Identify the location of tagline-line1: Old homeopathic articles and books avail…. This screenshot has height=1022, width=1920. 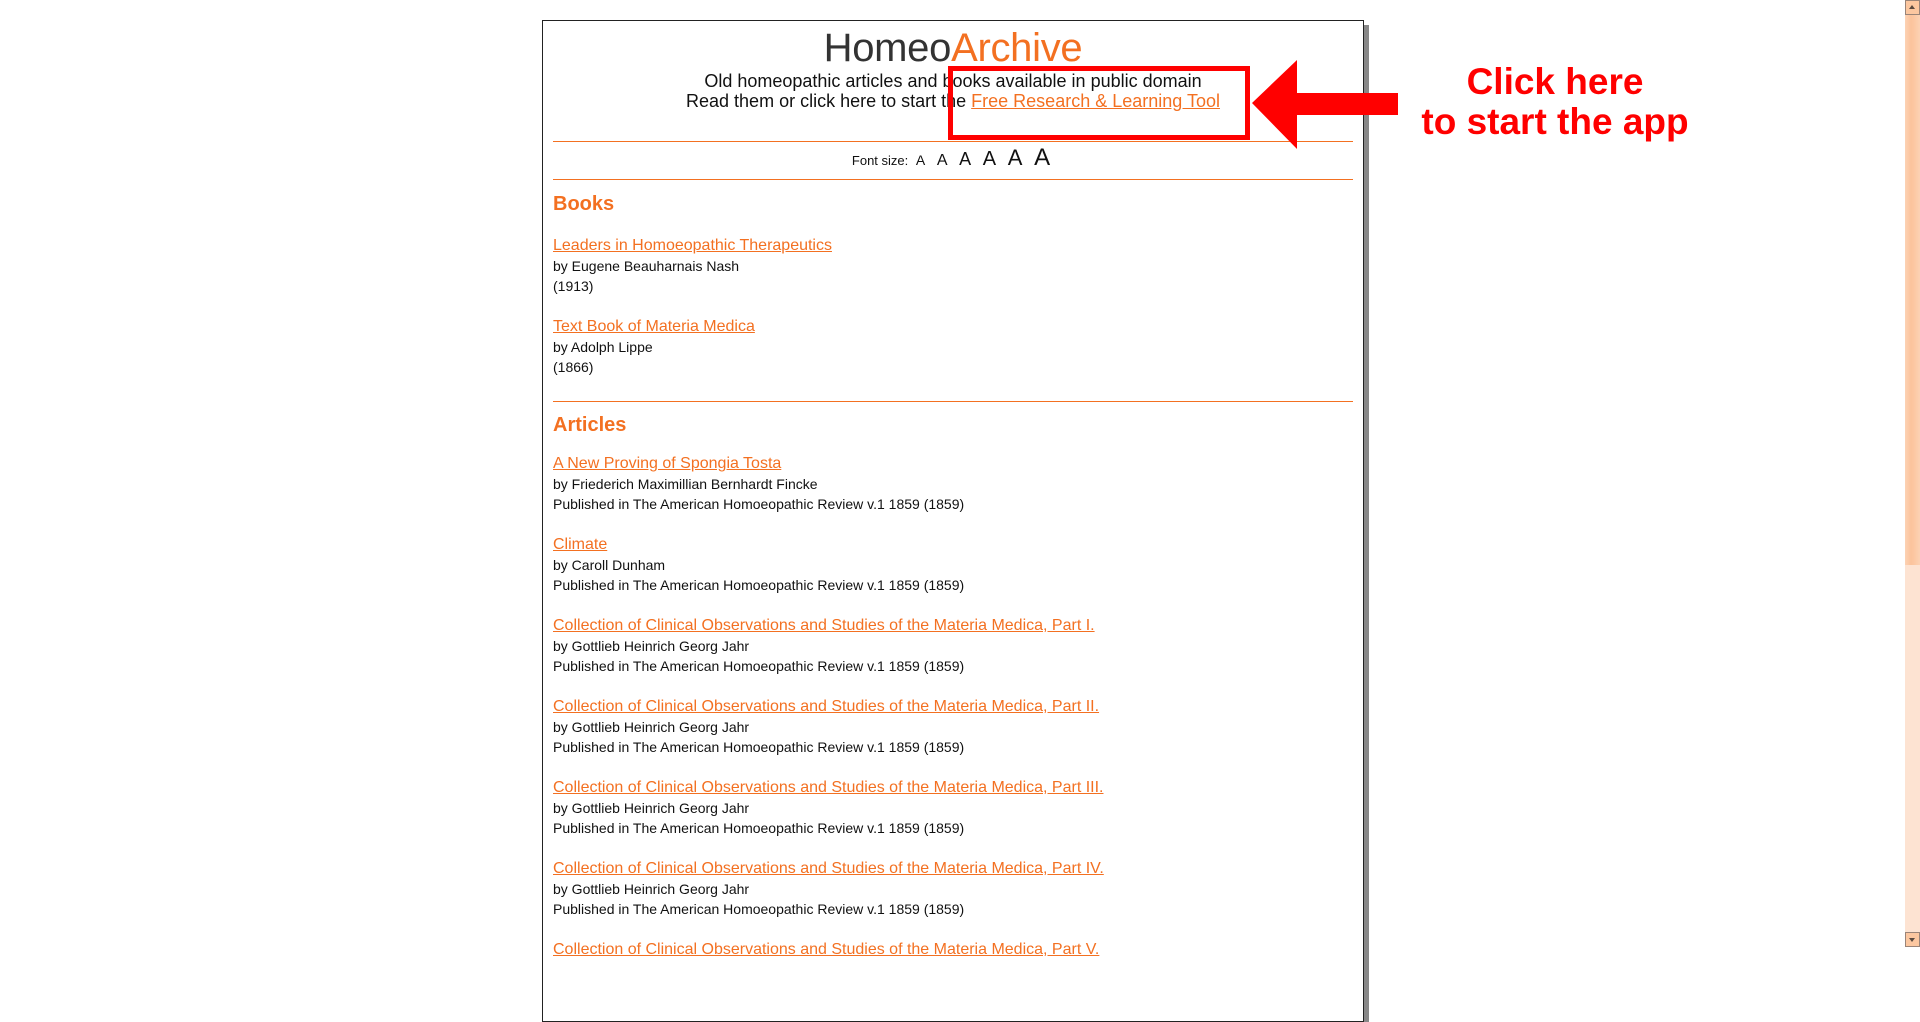
(953, 81).